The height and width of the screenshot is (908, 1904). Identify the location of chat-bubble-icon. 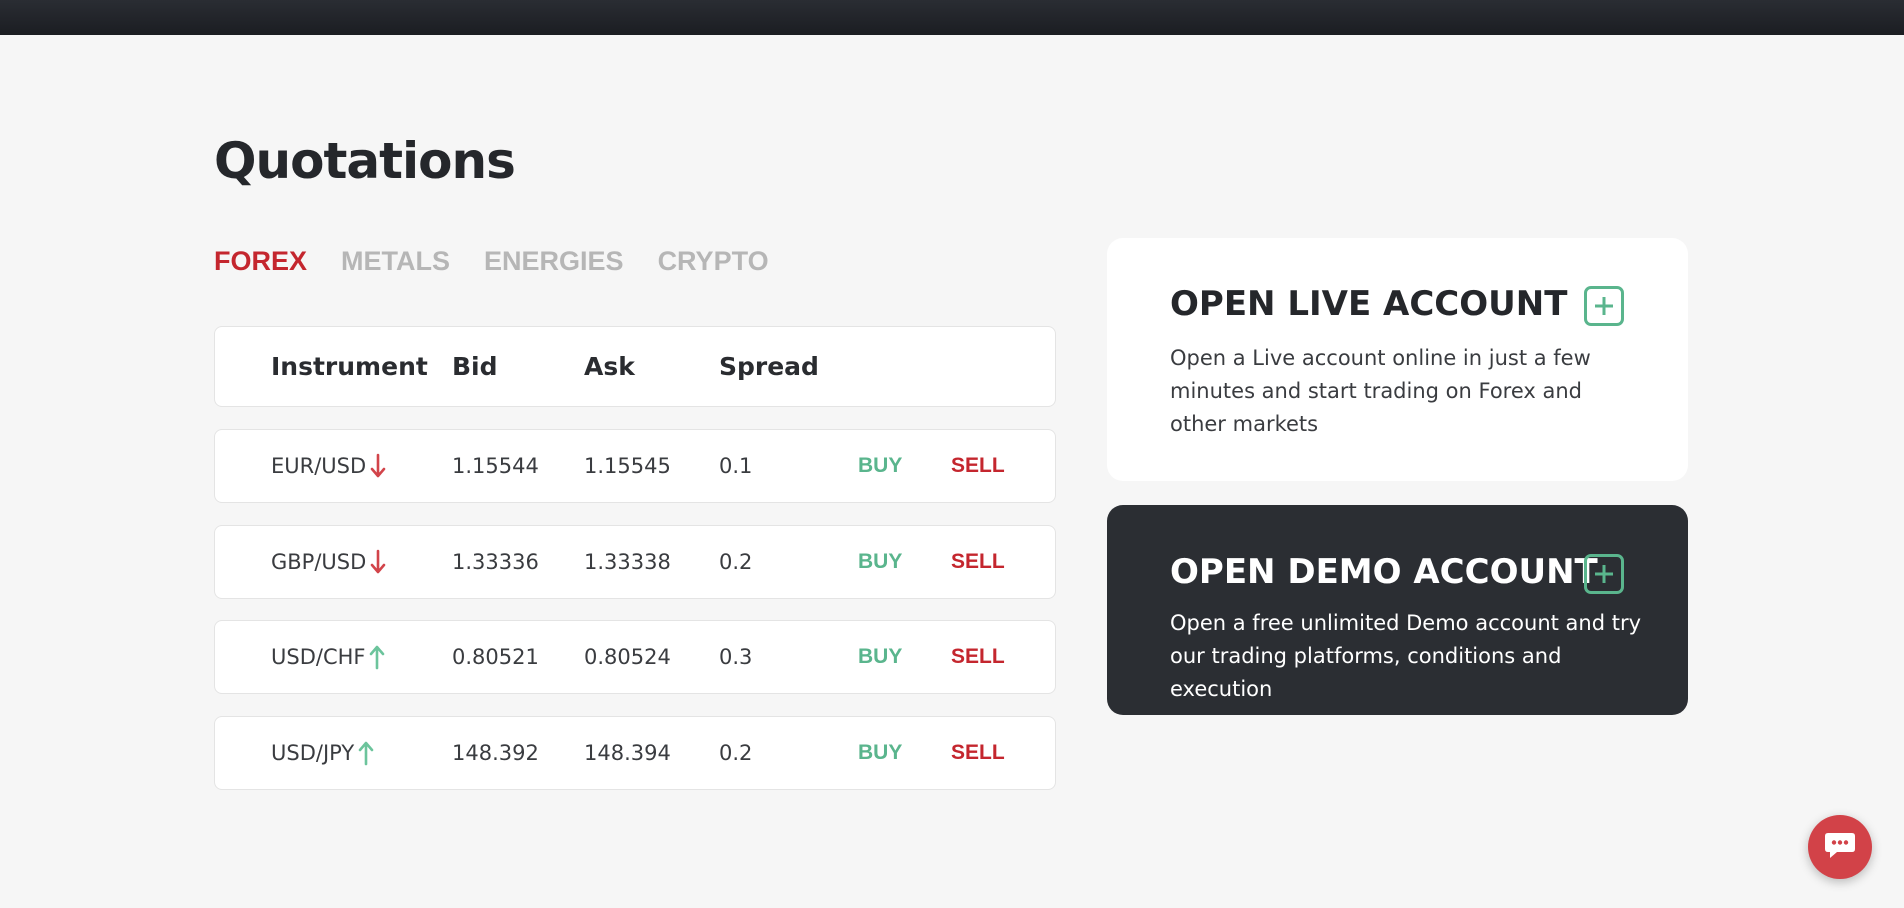
(1840, 847).